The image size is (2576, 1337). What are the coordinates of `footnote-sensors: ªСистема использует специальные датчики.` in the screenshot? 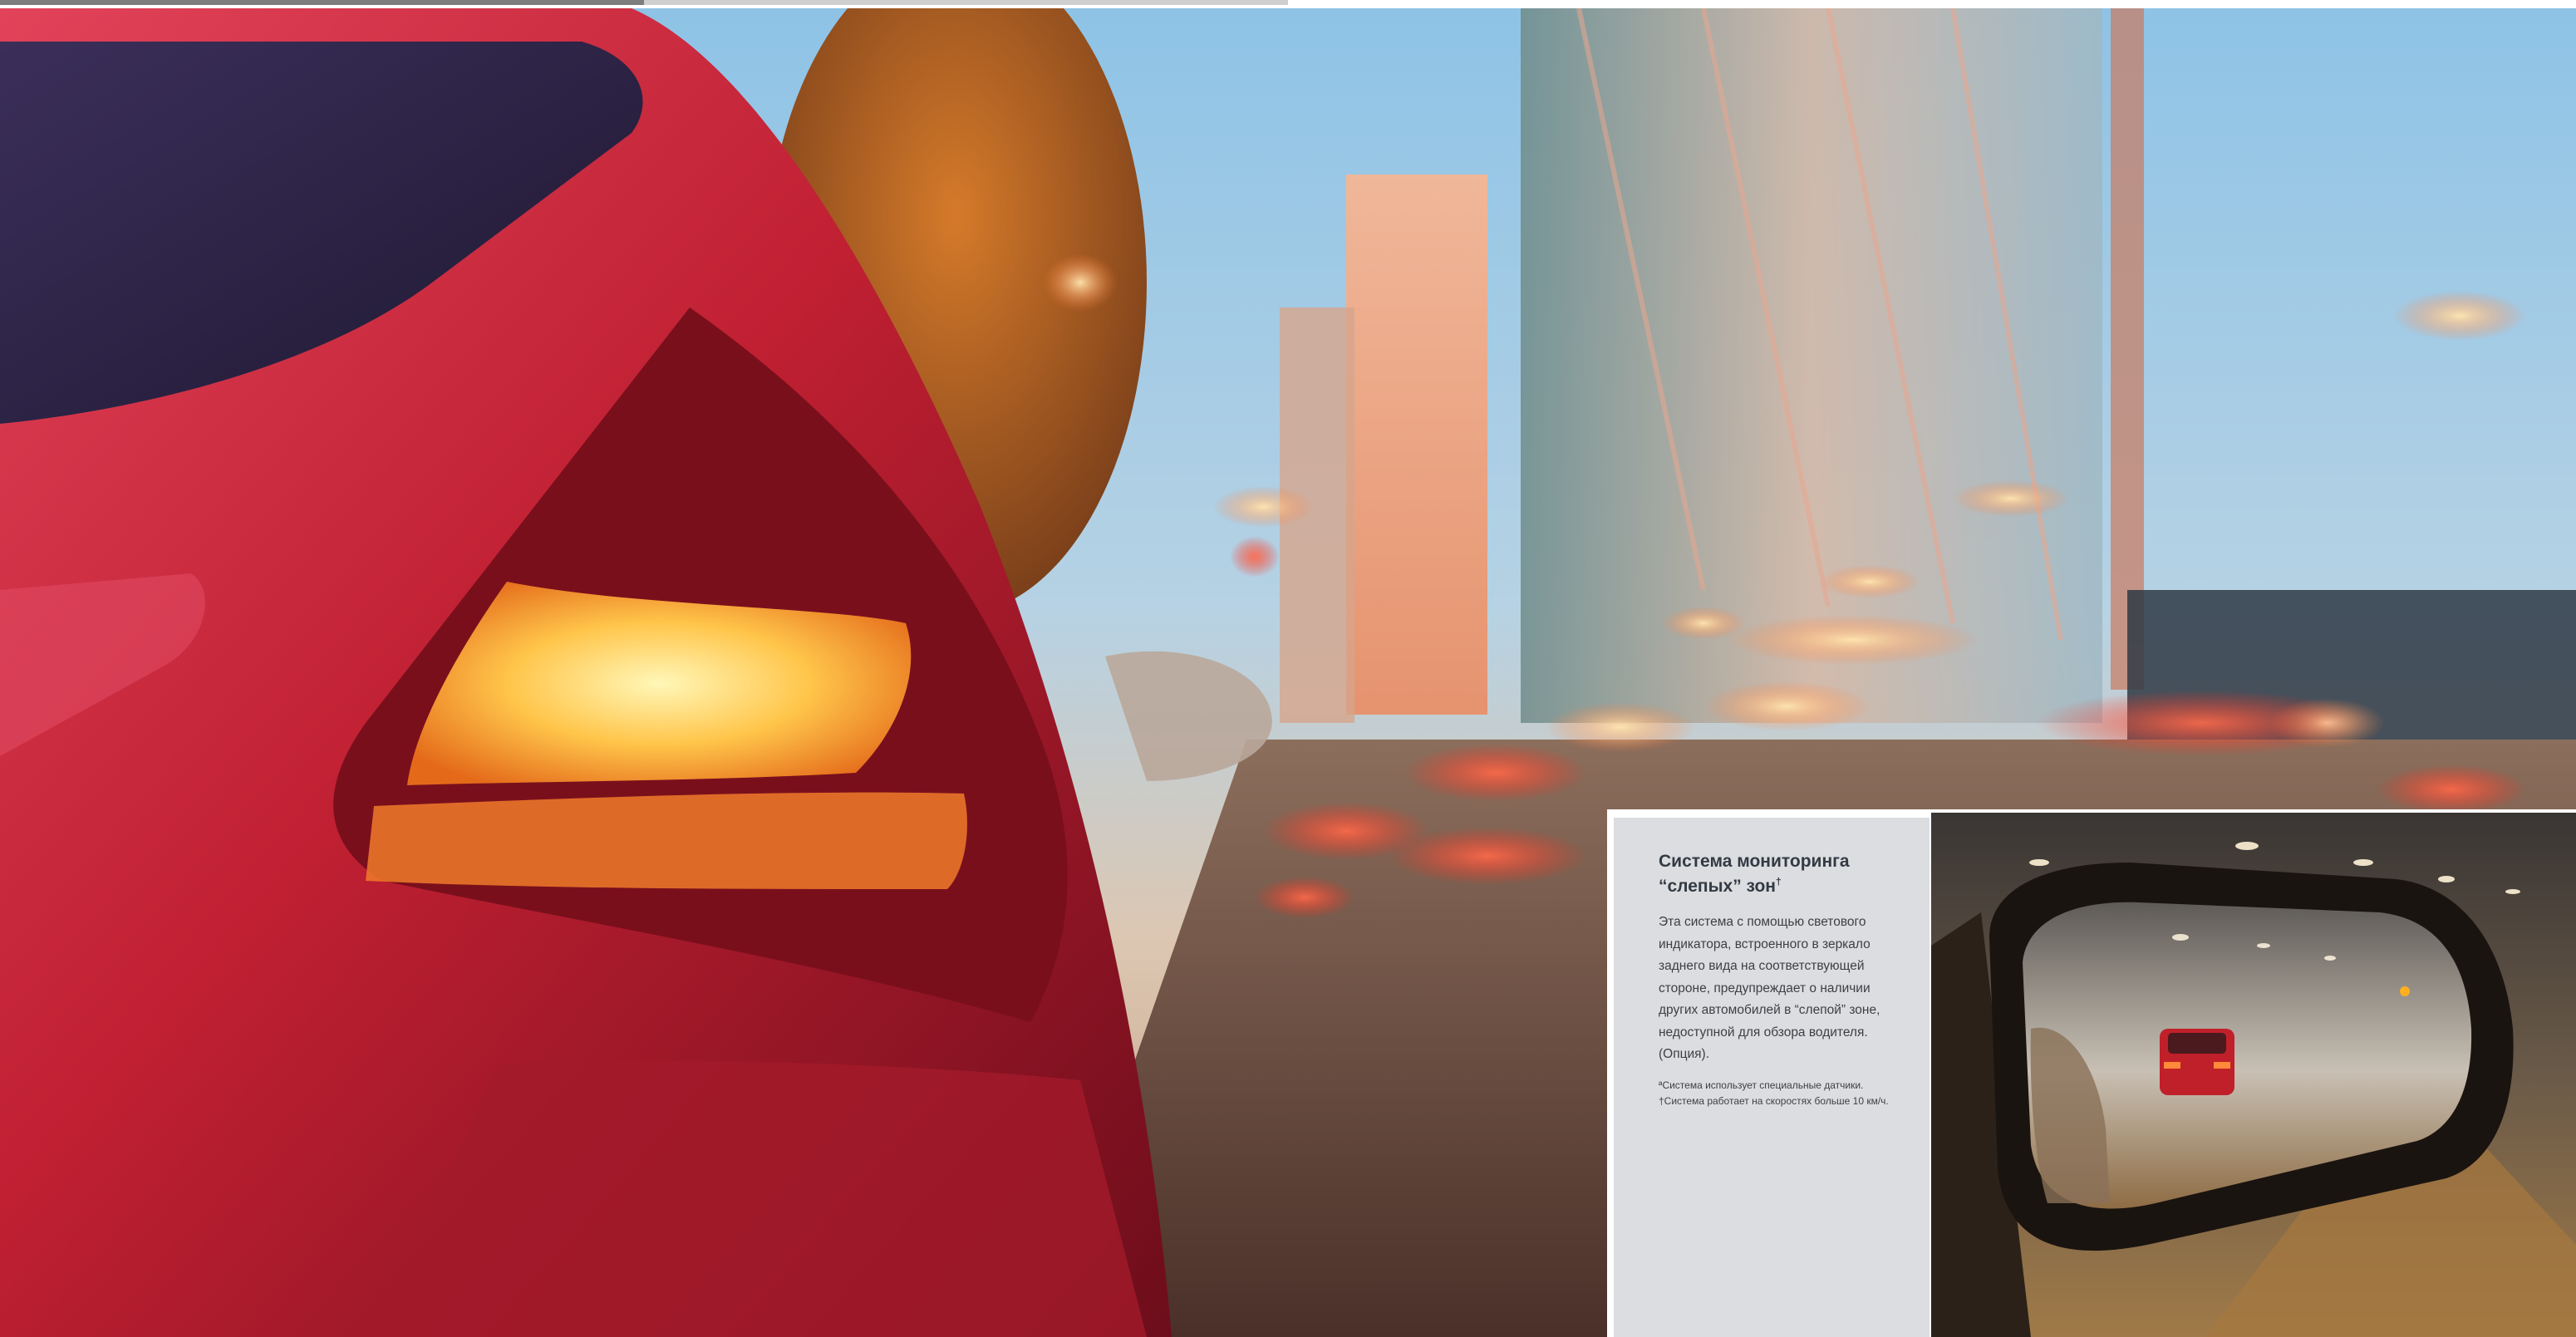 It's located at (1762, 1085).